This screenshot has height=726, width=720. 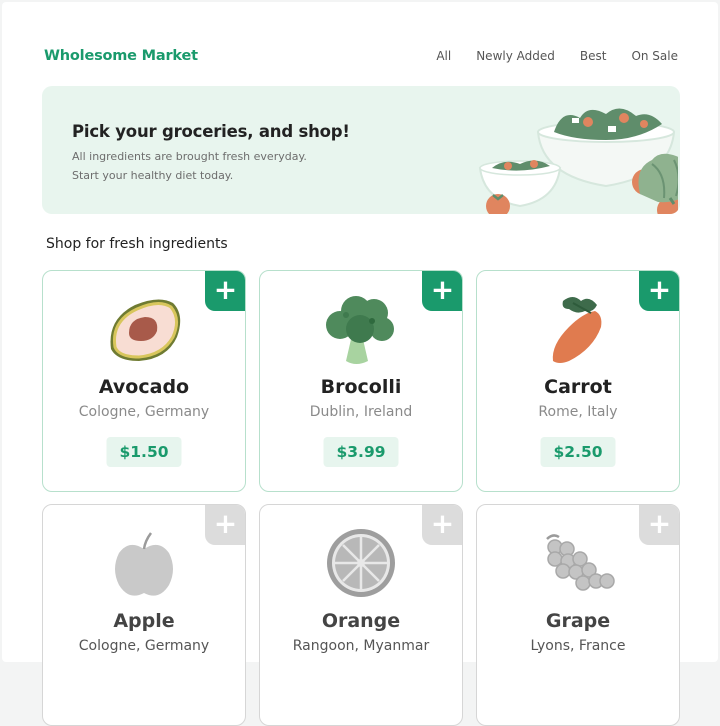 I want to click on product-card-orange: + Orange Rangoon, Myanmar, so click(x=361, y=615).